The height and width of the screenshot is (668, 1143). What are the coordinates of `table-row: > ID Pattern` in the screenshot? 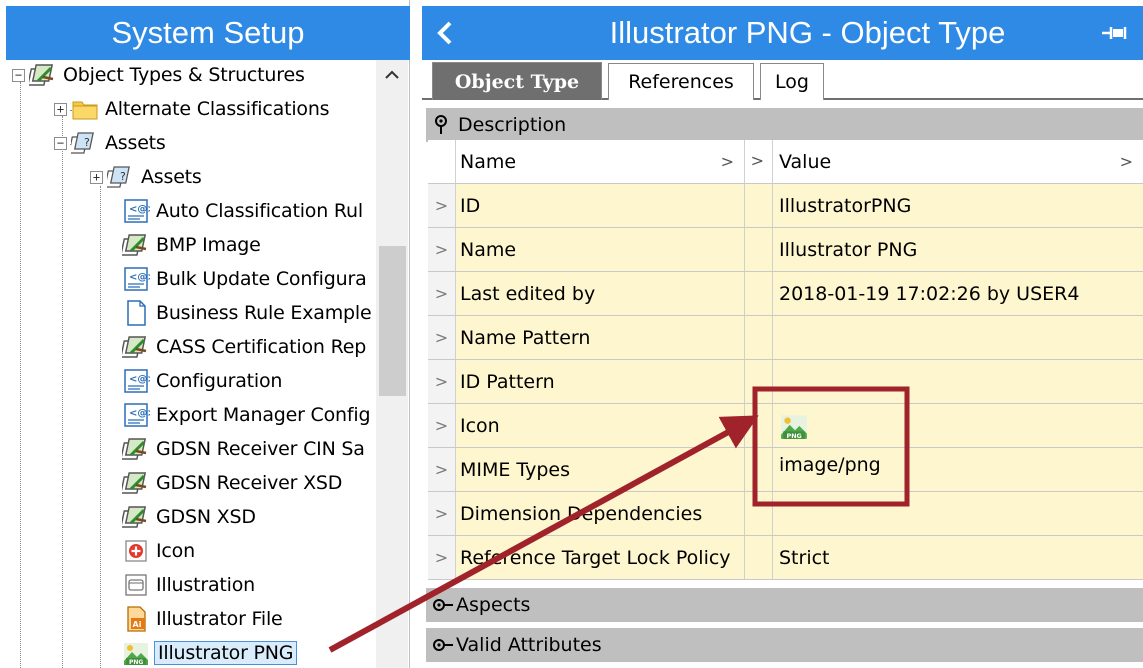 It's located at (785, 382).